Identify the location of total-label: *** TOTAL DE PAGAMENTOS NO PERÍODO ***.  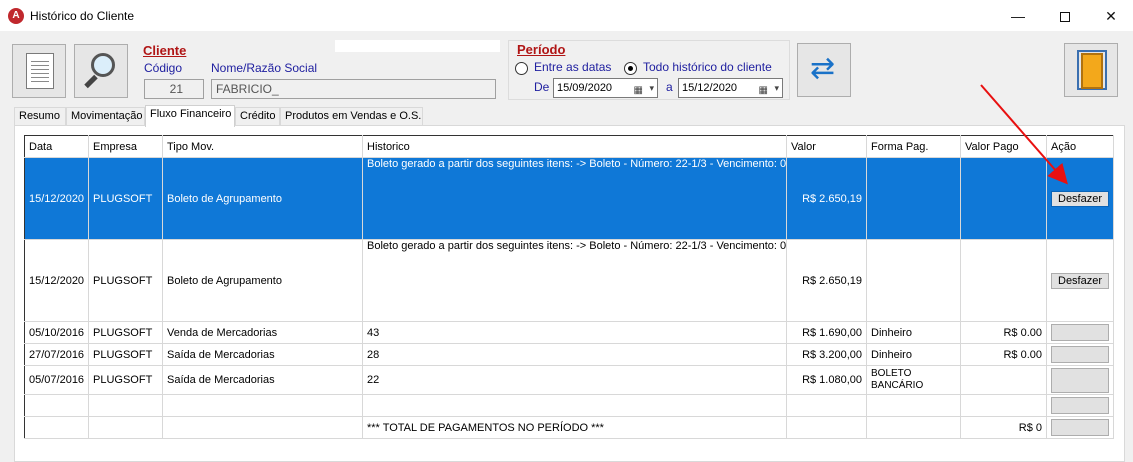
(574, 427).